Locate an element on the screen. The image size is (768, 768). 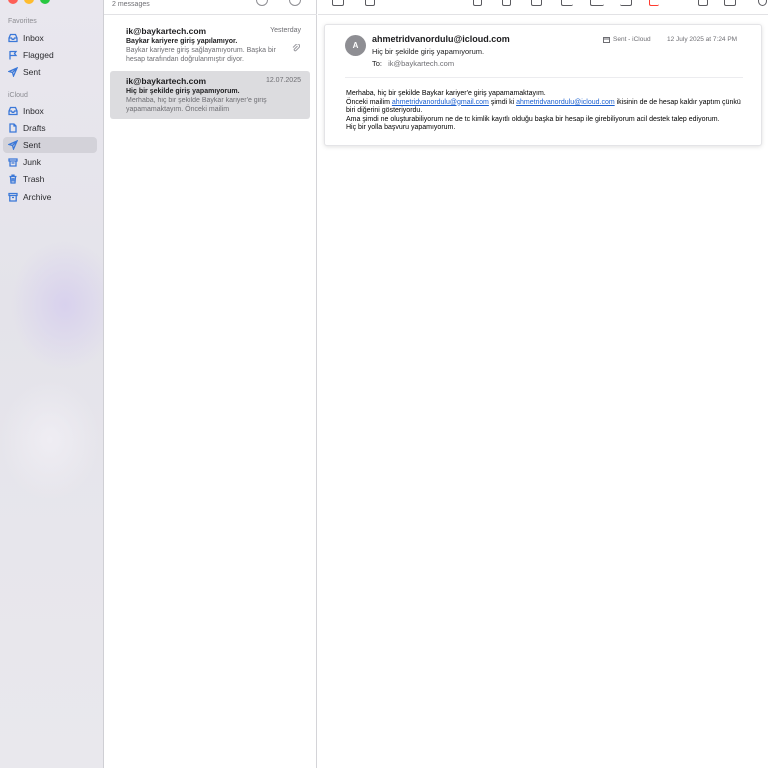
sidebar-item-junk: Junk is located at coordinates (50, 162).